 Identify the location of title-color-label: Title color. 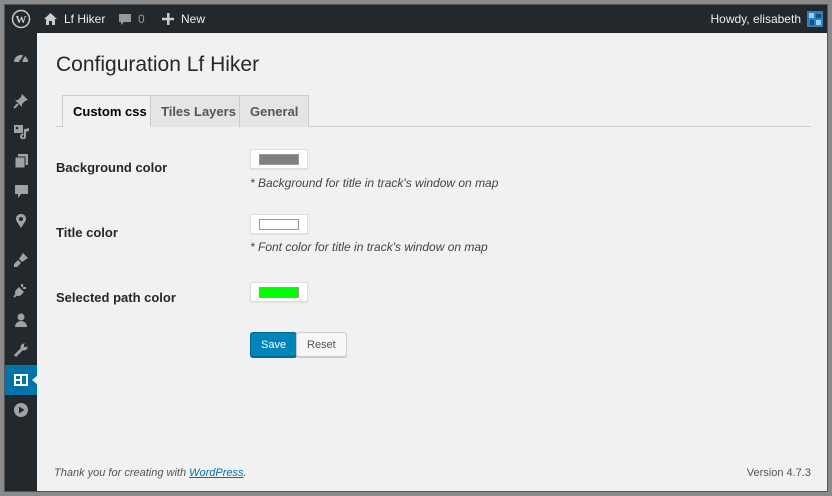
(87, 232).